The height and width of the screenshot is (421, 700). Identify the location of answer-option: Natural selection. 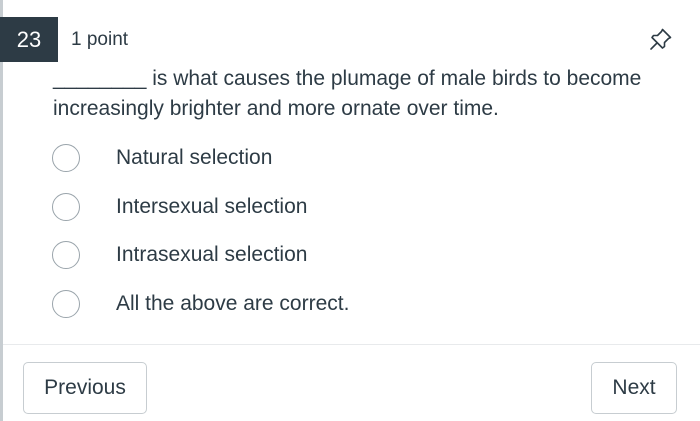
(352, 158).